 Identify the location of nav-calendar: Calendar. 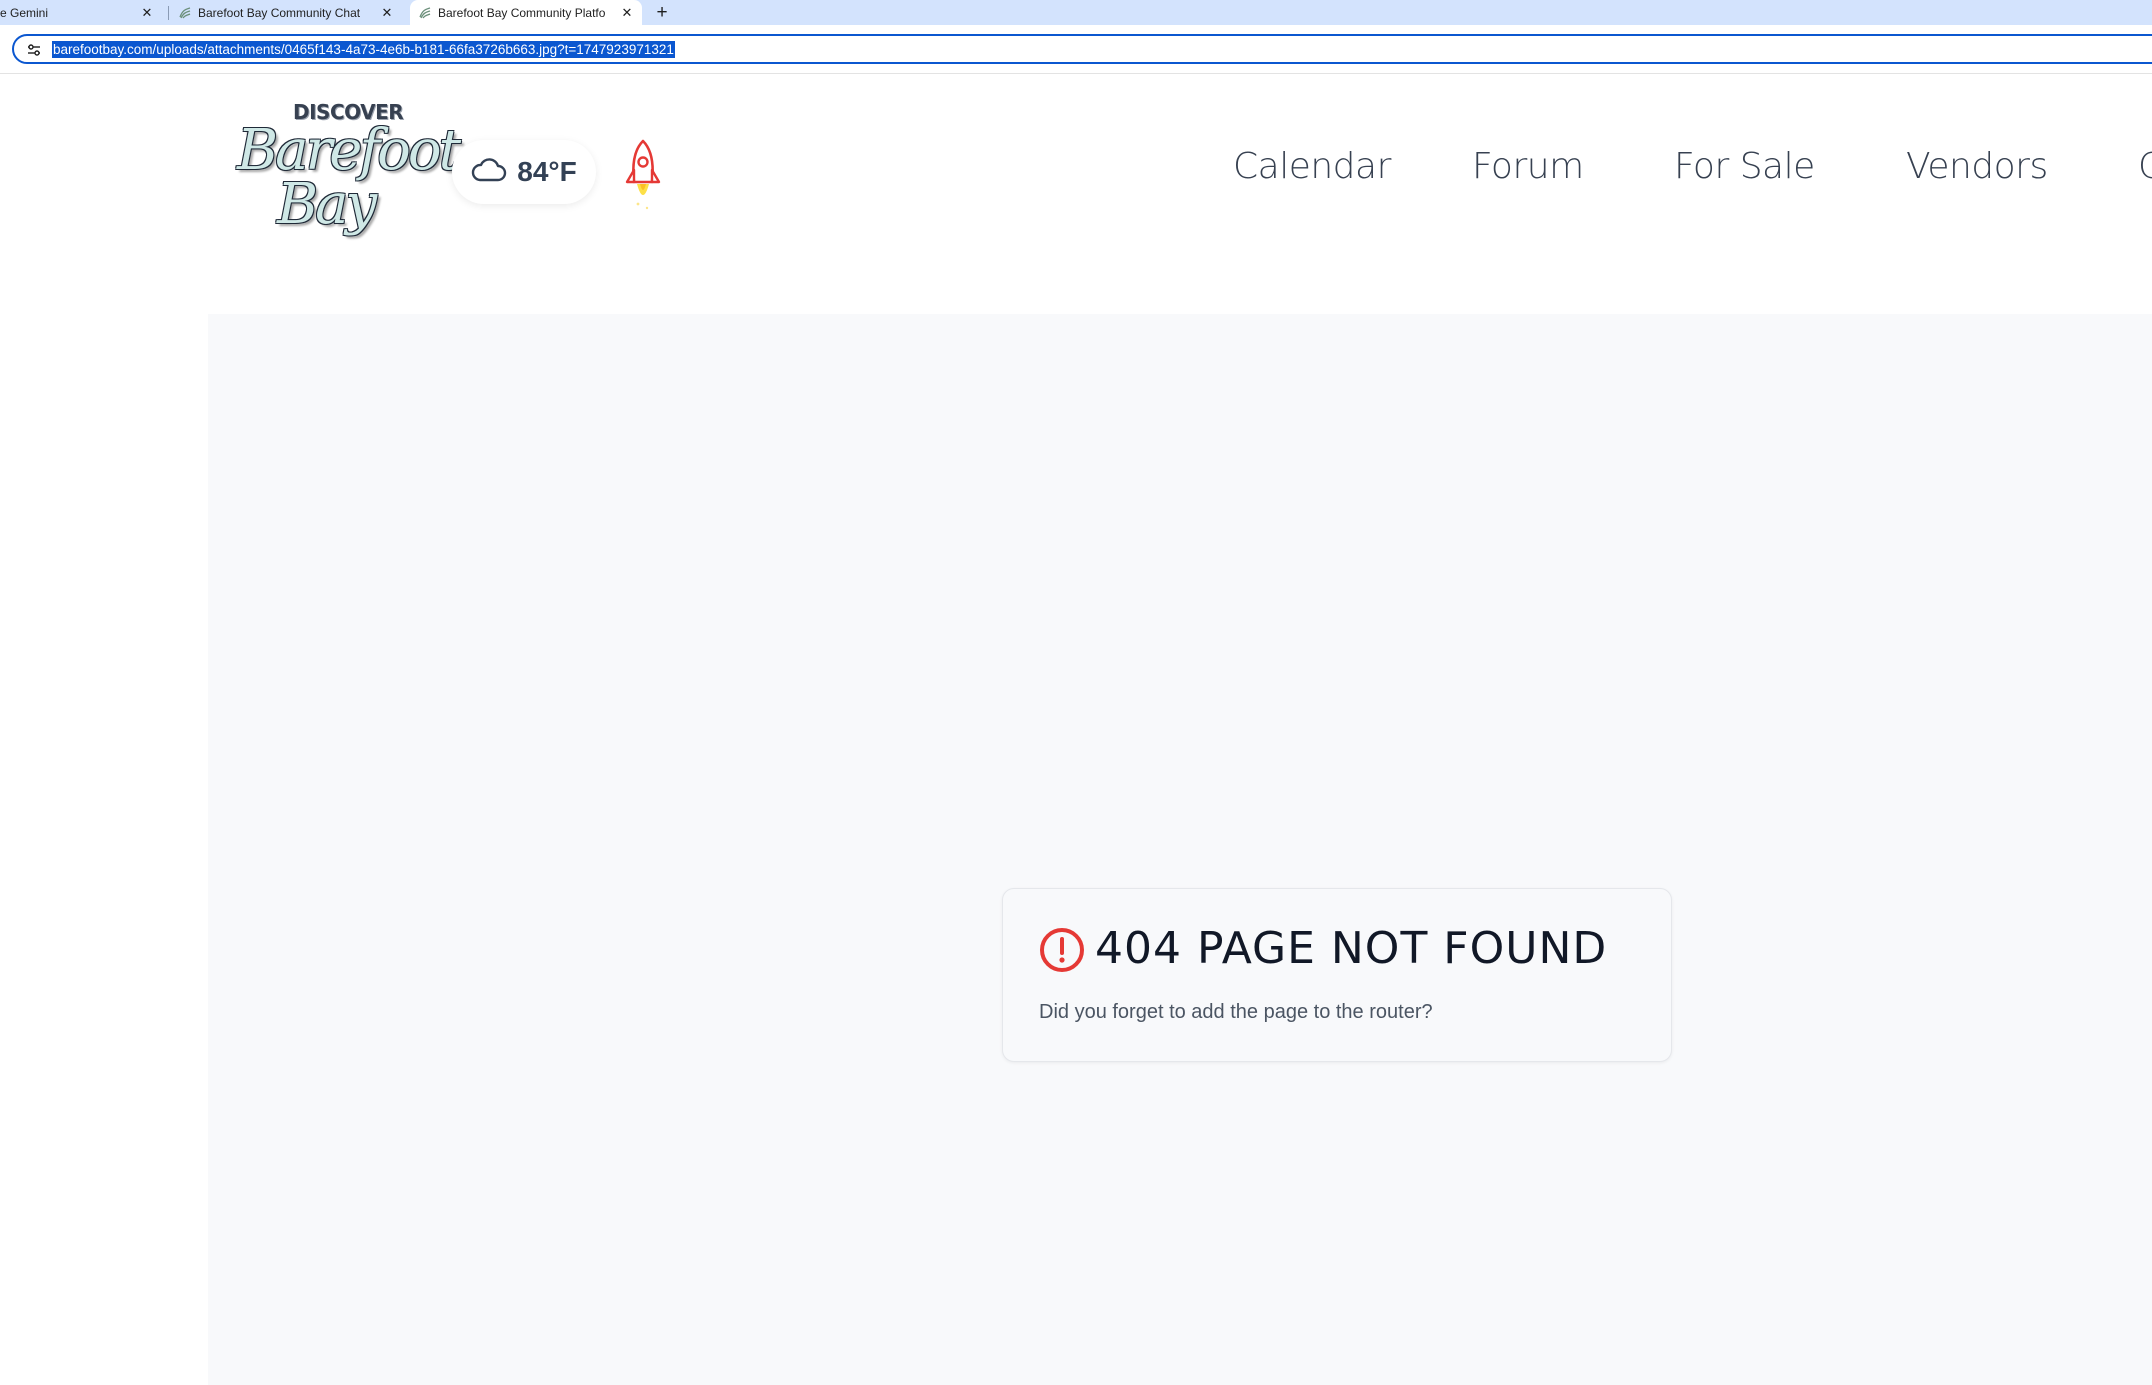
(1312, 166).